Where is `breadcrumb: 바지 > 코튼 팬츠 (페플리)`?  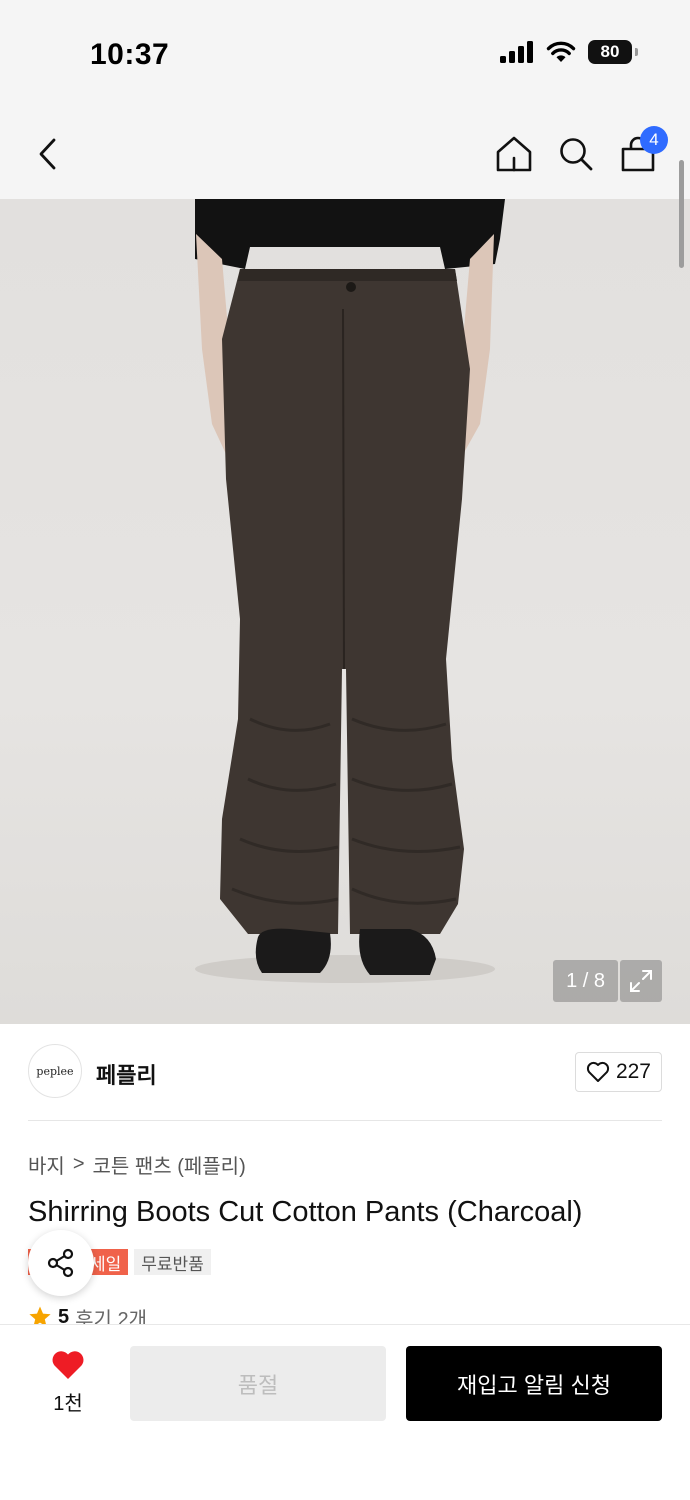
breadcrumb: 바지 > 코튼 팬츠 (페플리) is located at coordinates (137, 1164).